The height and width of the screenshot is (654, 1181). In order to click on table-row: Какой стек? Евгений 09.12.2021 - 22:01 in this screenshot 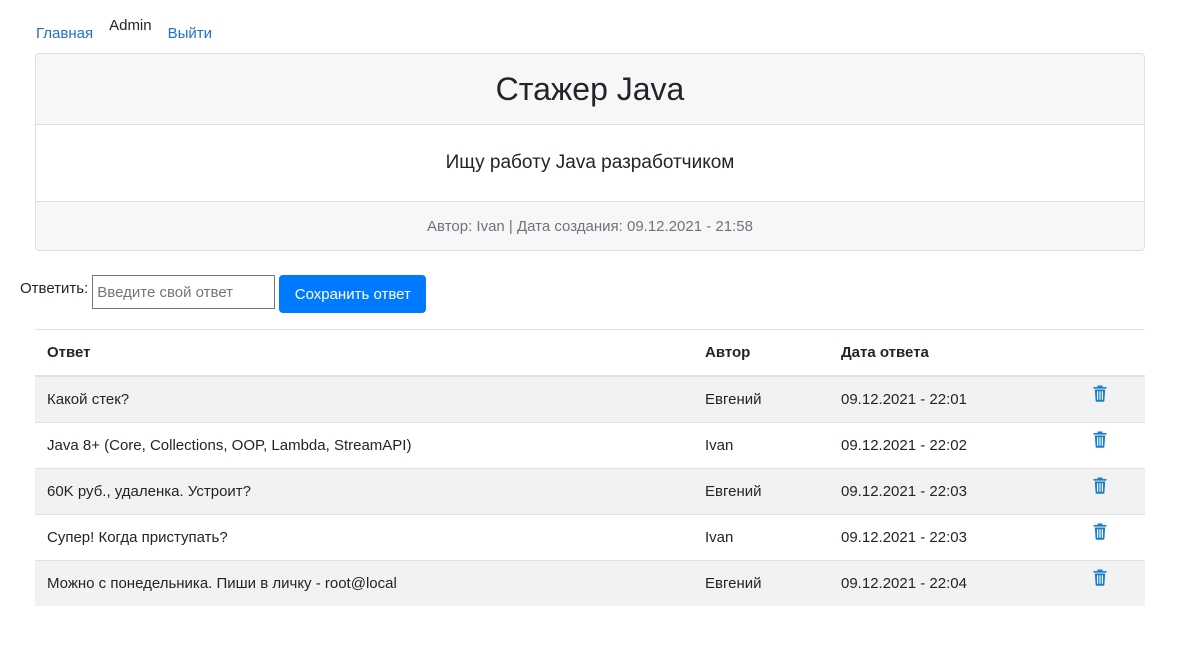, I will do `click(590, 399)`.